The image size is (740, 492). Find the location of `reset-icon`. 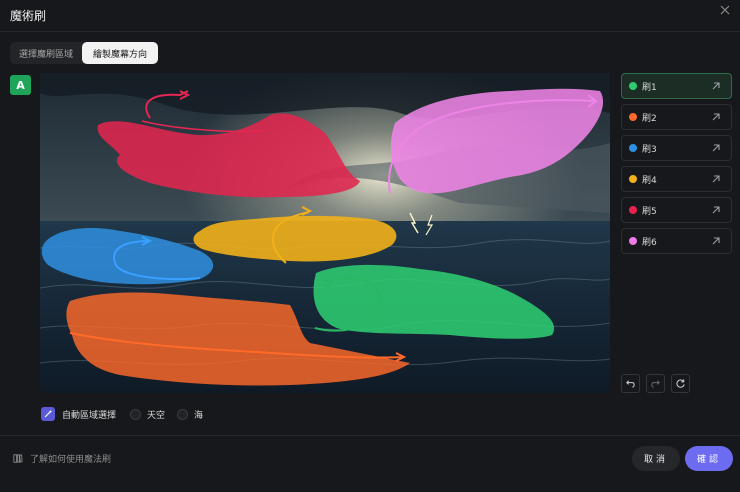

reset-icon is located at coordinates (680, 383).